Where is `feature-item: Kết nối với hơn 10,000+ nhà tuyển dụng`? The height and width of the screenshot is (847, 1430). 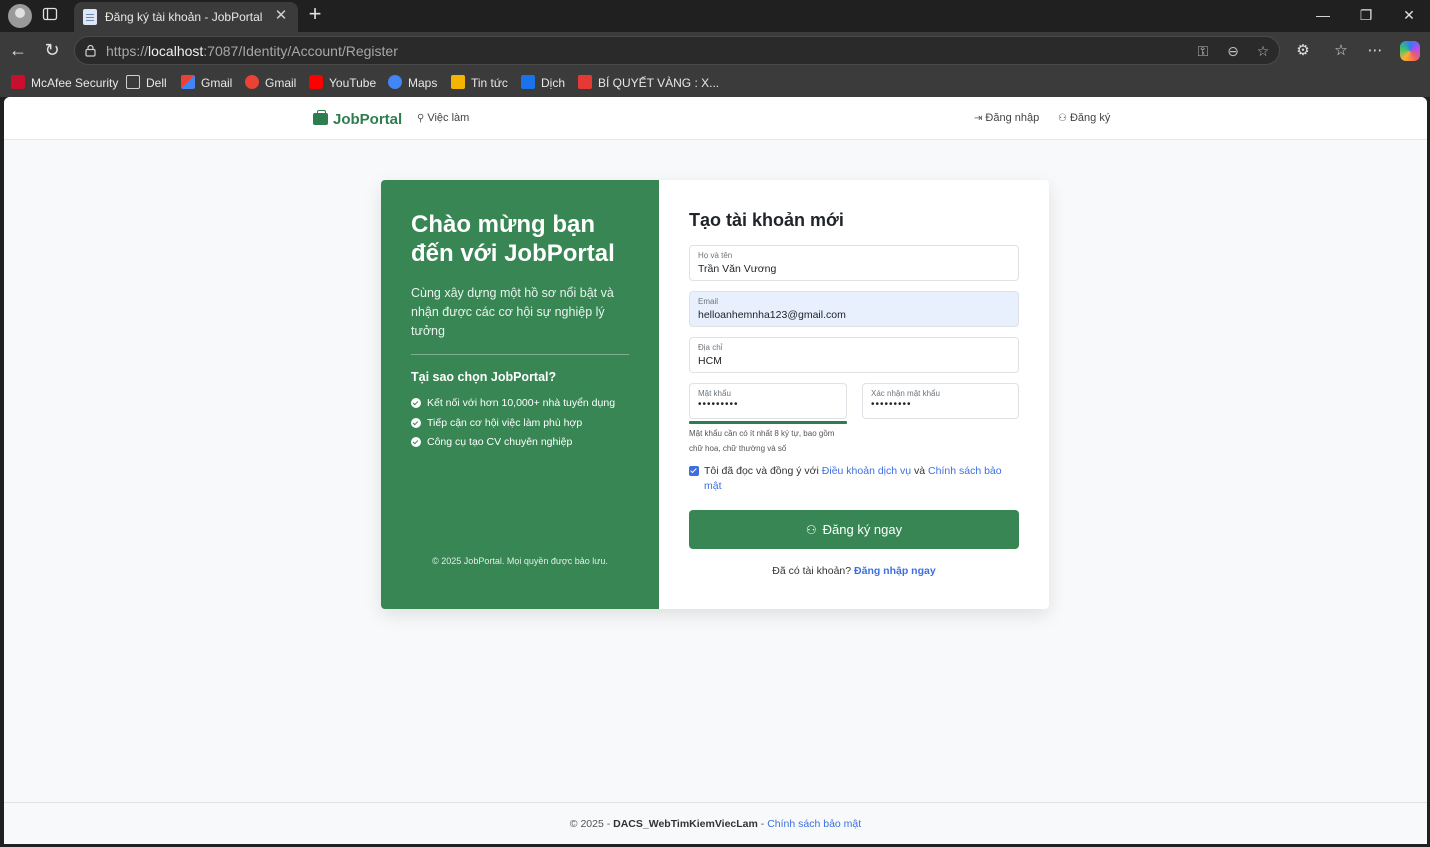
feature-item: Kết nối với hơn 10,000+ nhà tuyển dụng is located at coordinates (513, 403).